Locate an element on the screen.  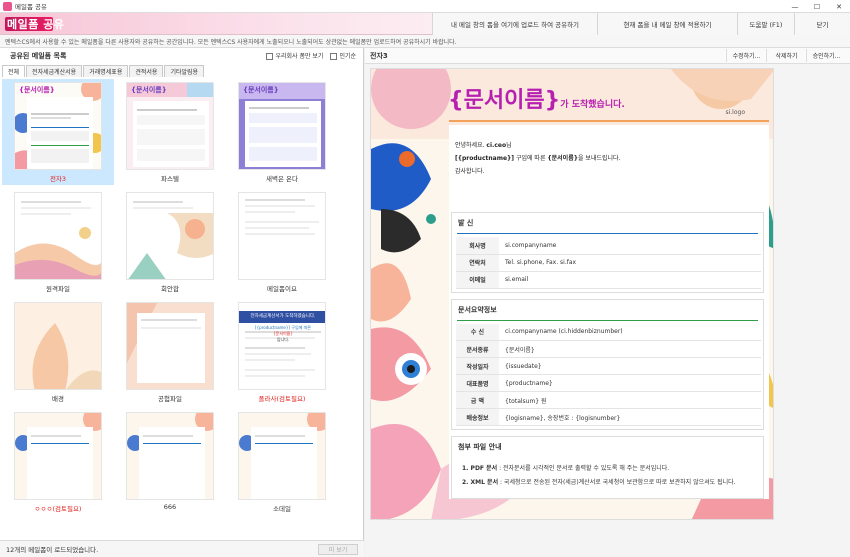
form-card-label: ㅇㅇㅇ(검토필요) is located at coordinates (58, 509).